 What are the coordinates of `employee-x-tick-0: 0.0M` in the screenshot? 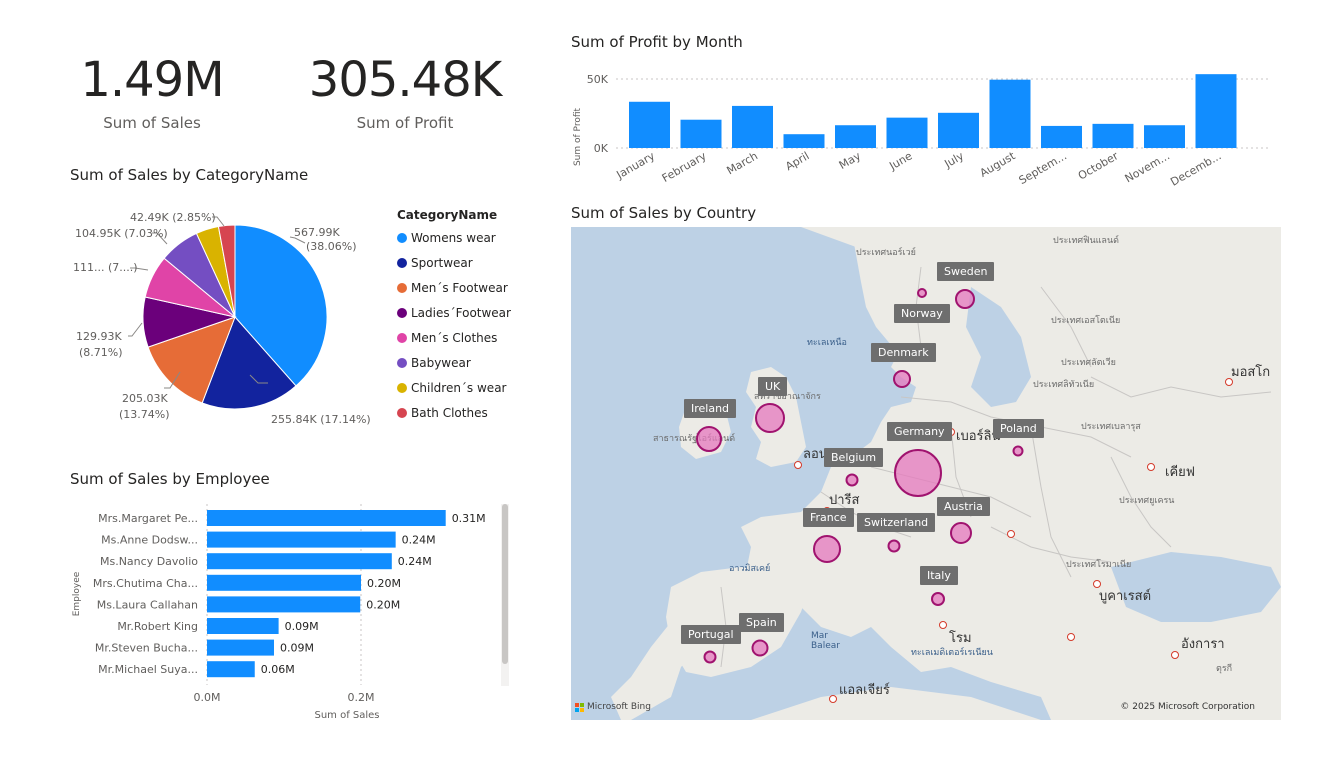 It's located at (207, 697).